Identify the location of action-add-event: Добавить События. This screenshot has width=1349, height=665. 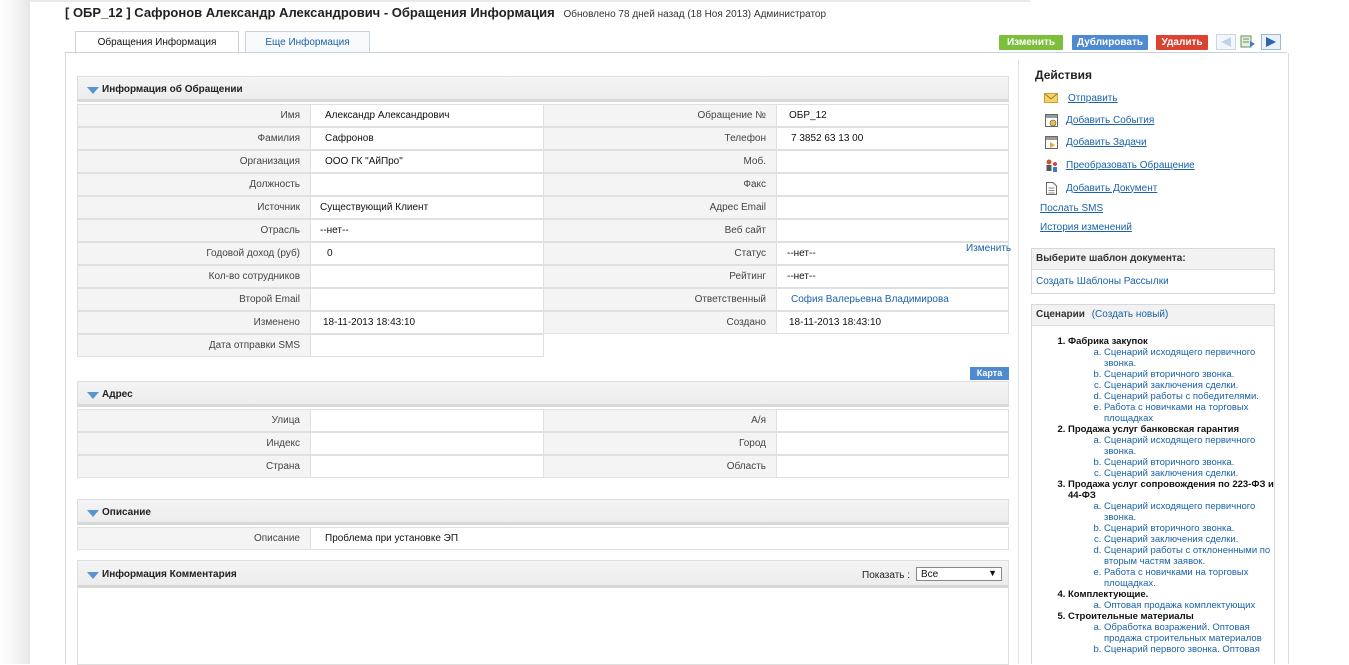
(1099, 120).